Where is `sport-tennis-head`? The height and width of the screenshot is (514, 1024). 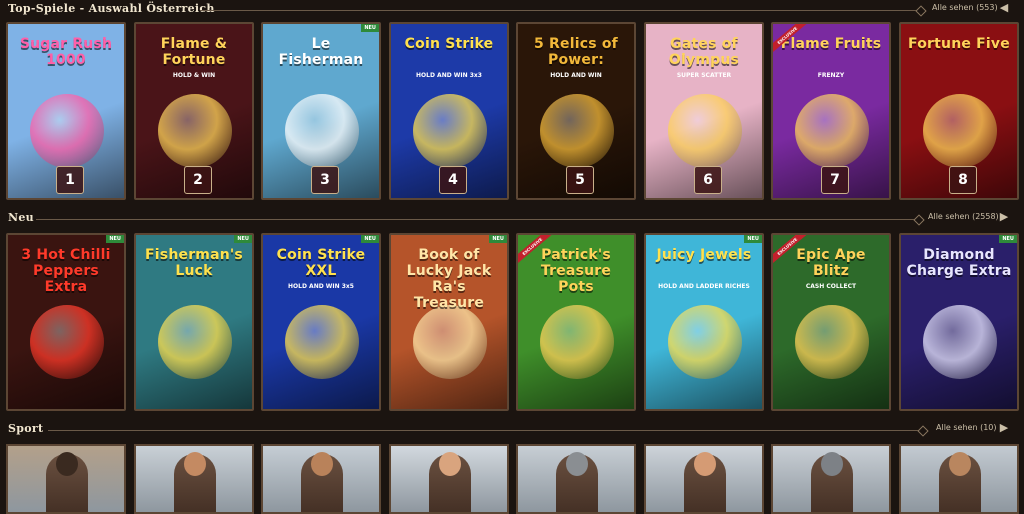
sport-tennis-head is located at coordinates (450, 464).